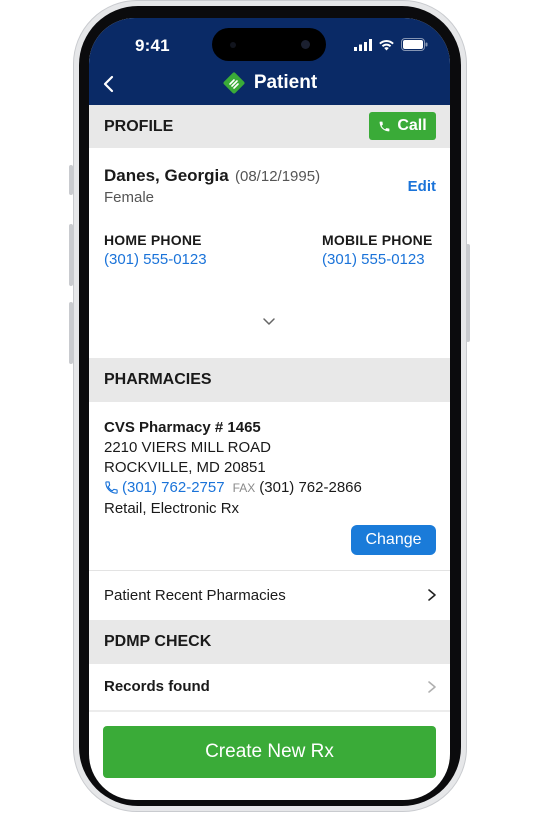 The height and width of the screenshot is (813, 539). I want to click on pharmacy-fax: (301) 762-2866, so click(310, 487).